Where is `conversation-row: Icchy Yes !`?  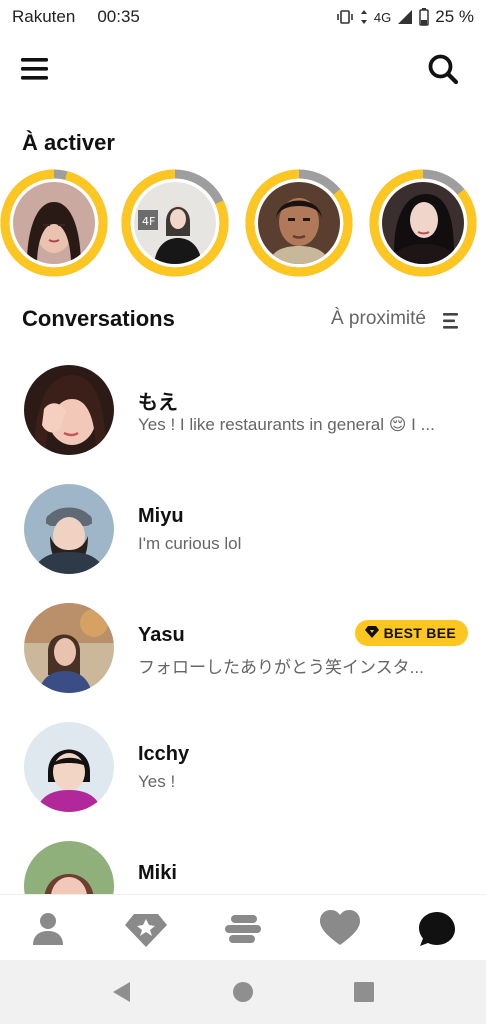
conversation-row: Icchy Yes ! is located at coordinates (243, 769).